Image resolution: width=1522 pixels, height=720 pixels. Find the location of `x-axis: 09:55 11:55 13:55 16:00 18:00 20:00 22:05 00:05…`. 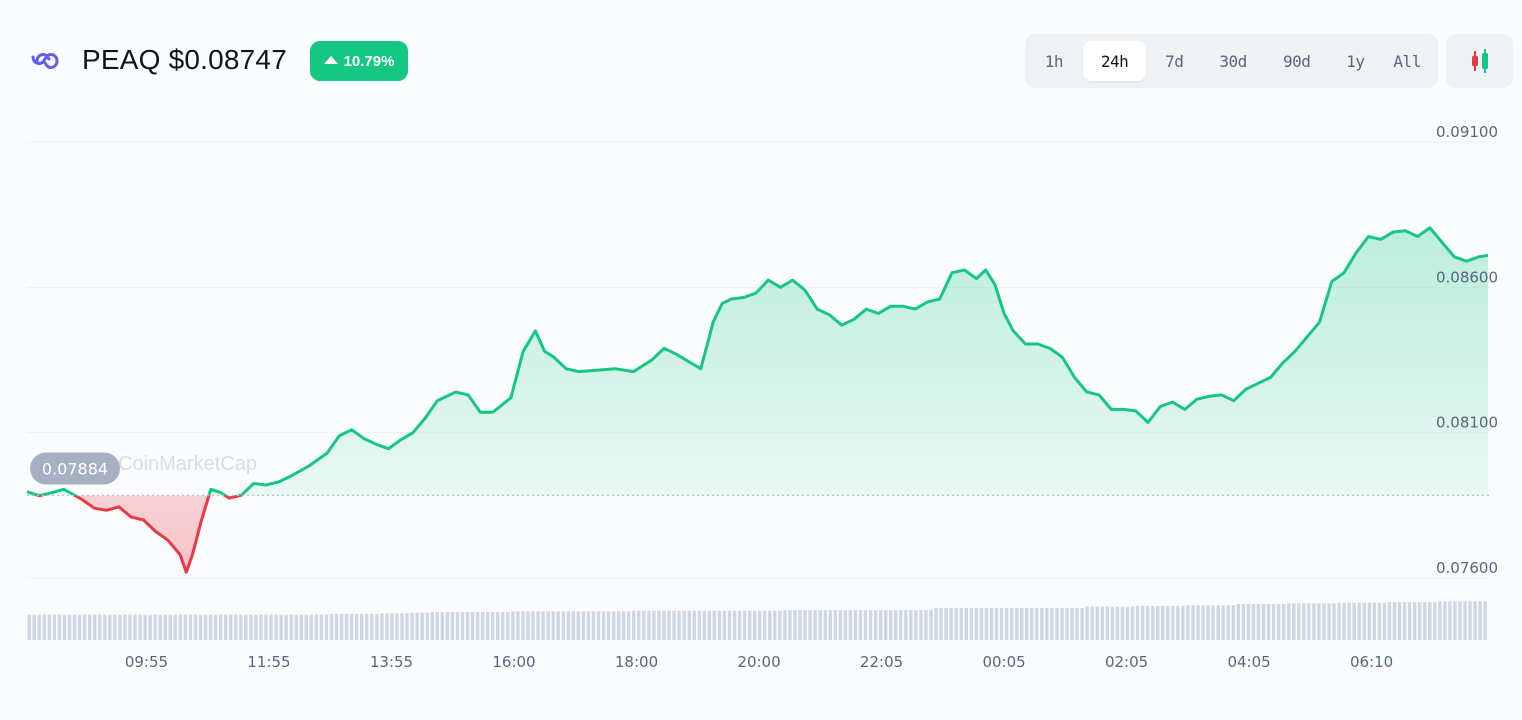

x-axis: 09:55 11:55 13:55 16:00 18:00 20:00 22:05 00:05… is located at coordinates (759, 662).